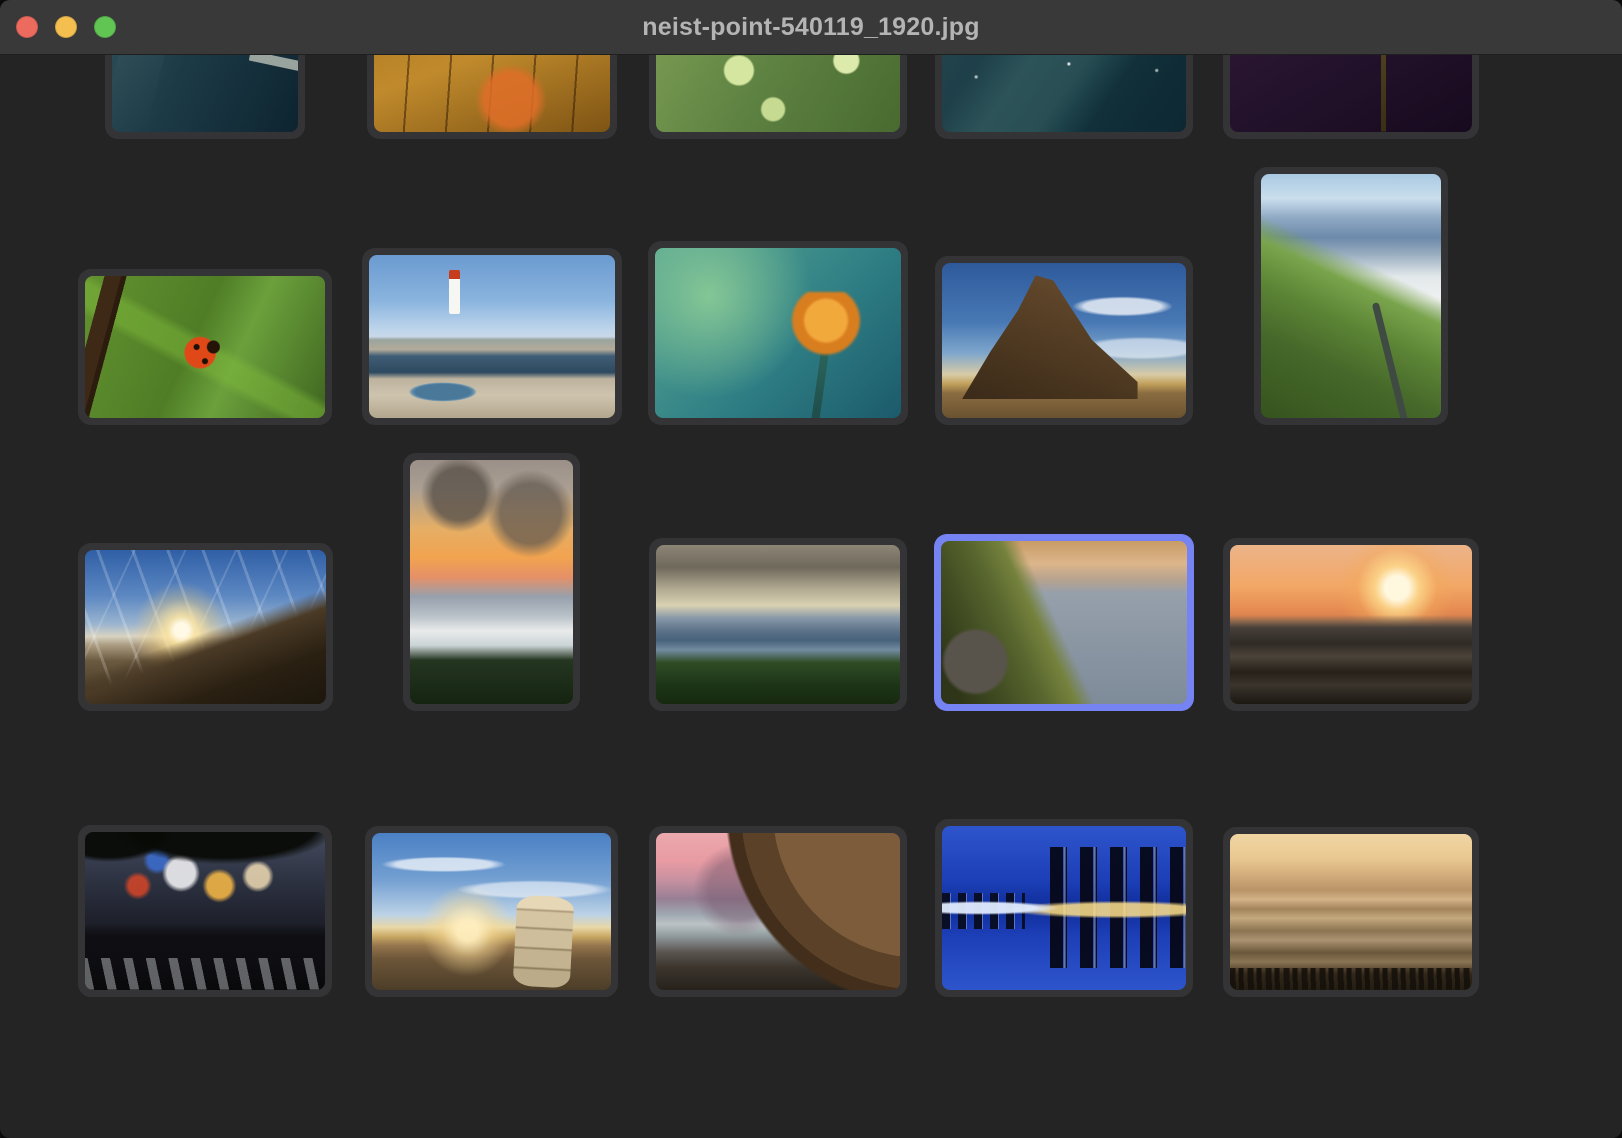  I want to click on window-title: neist-point-540119_1920.jpg, so click(811, 26).